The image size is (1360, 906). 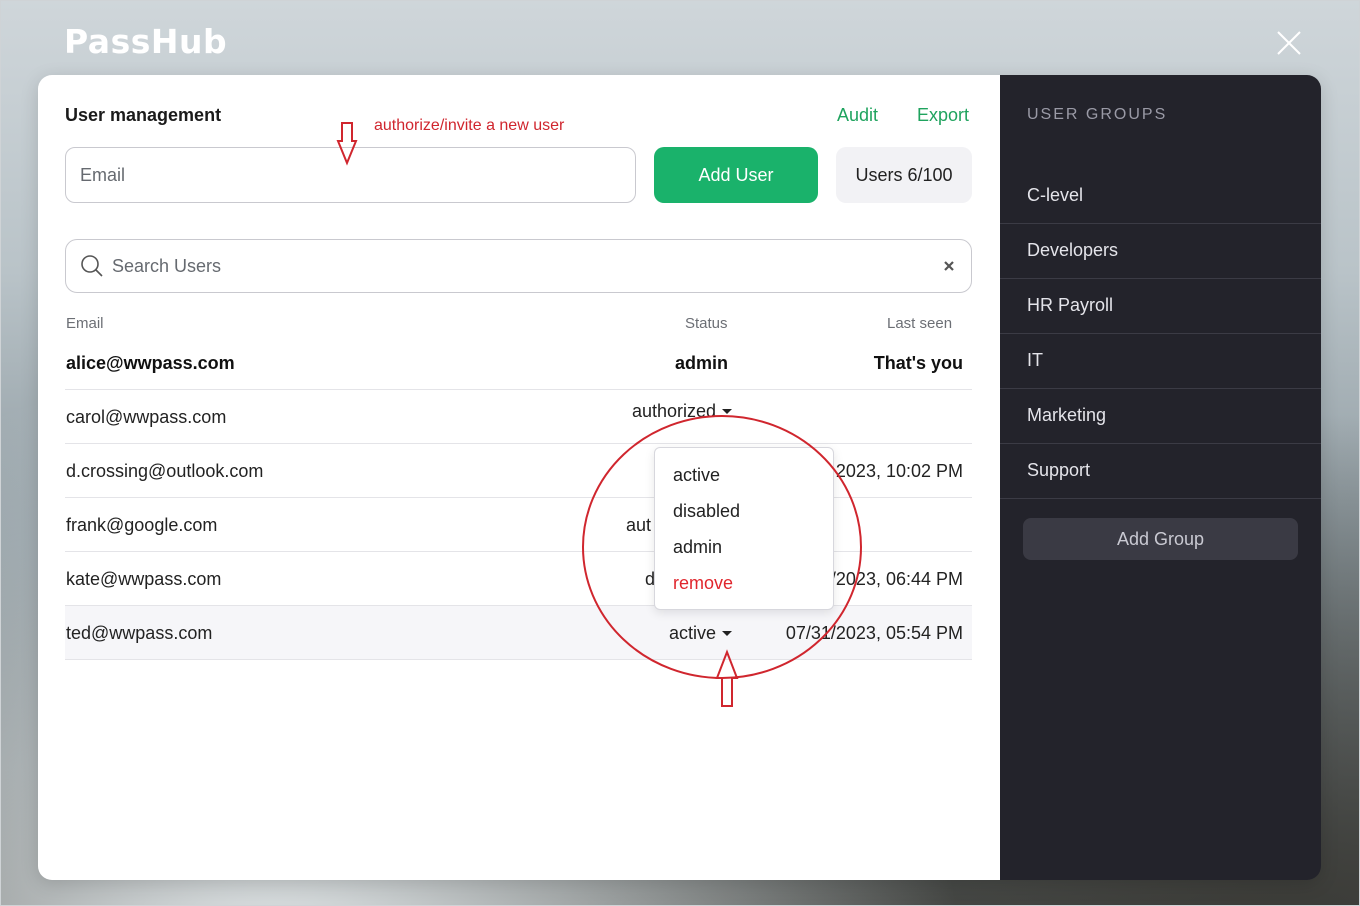 I want to click on user-last-seen: /2023, 06:44 PM, so click(x=896, y=579).